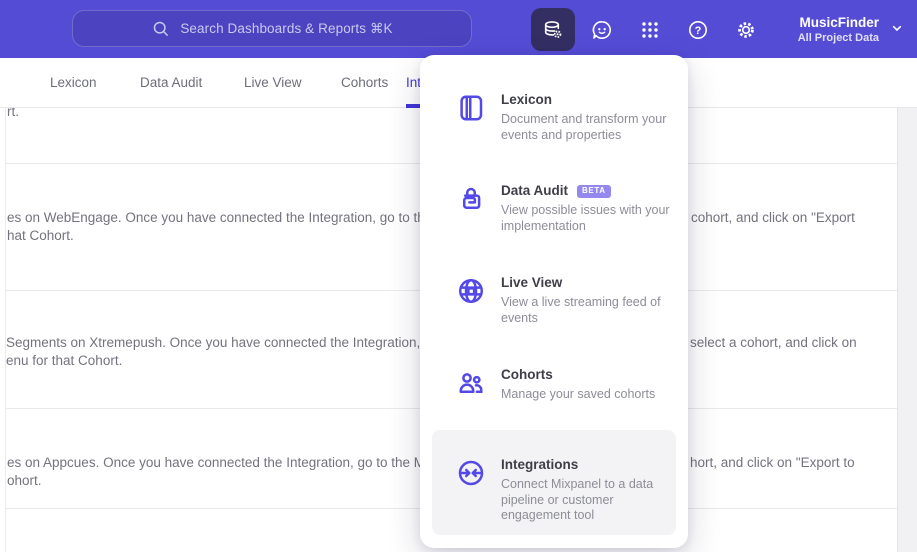 The width and height of the screenshot is (917, 552). What do you see at coordinates (161, 28) in the screenshot?
I see `search-icon` at bounding box center [161, 28].